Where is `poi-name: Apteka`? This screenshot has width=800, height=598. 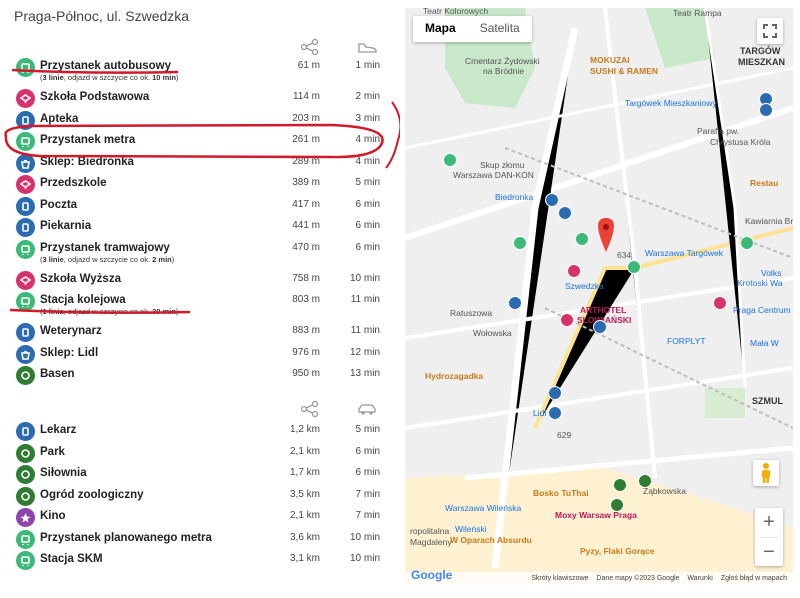
poi-name: Apteka is located at coordinates (59, 119).